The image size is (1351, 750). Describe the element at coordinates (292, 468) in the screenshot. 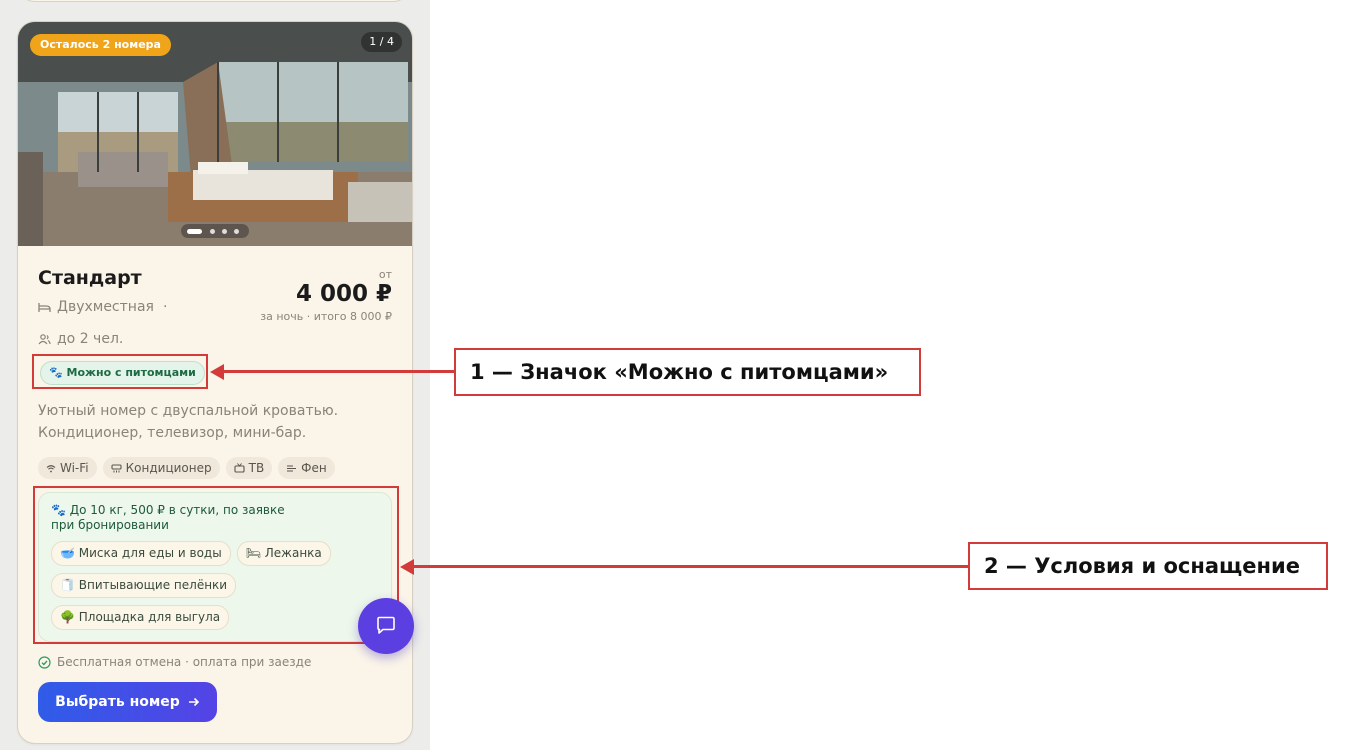

I see `hair-dryer-icon` at that location.